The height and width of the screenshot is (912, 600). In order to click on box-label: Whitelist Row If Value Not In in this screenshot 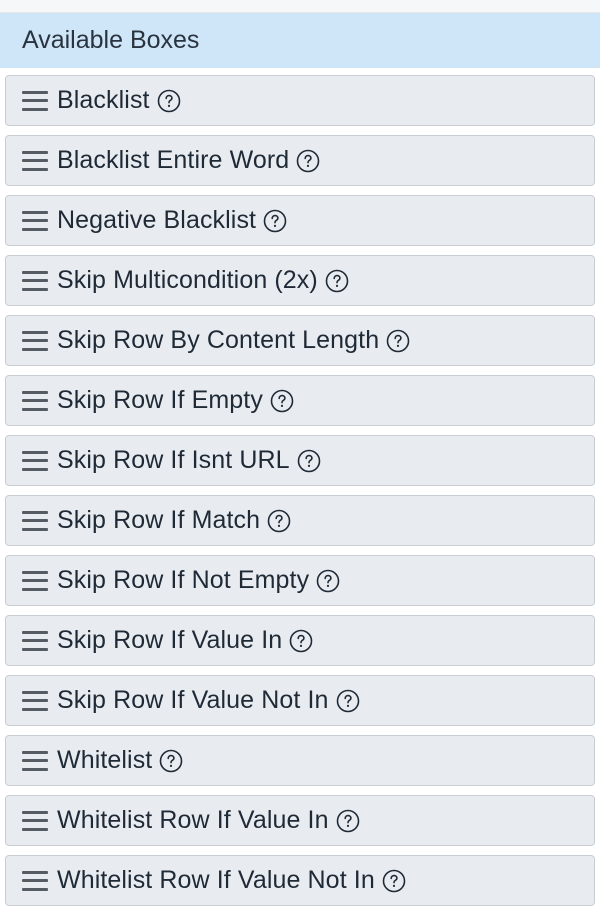, I will do `click(216, 880)`.